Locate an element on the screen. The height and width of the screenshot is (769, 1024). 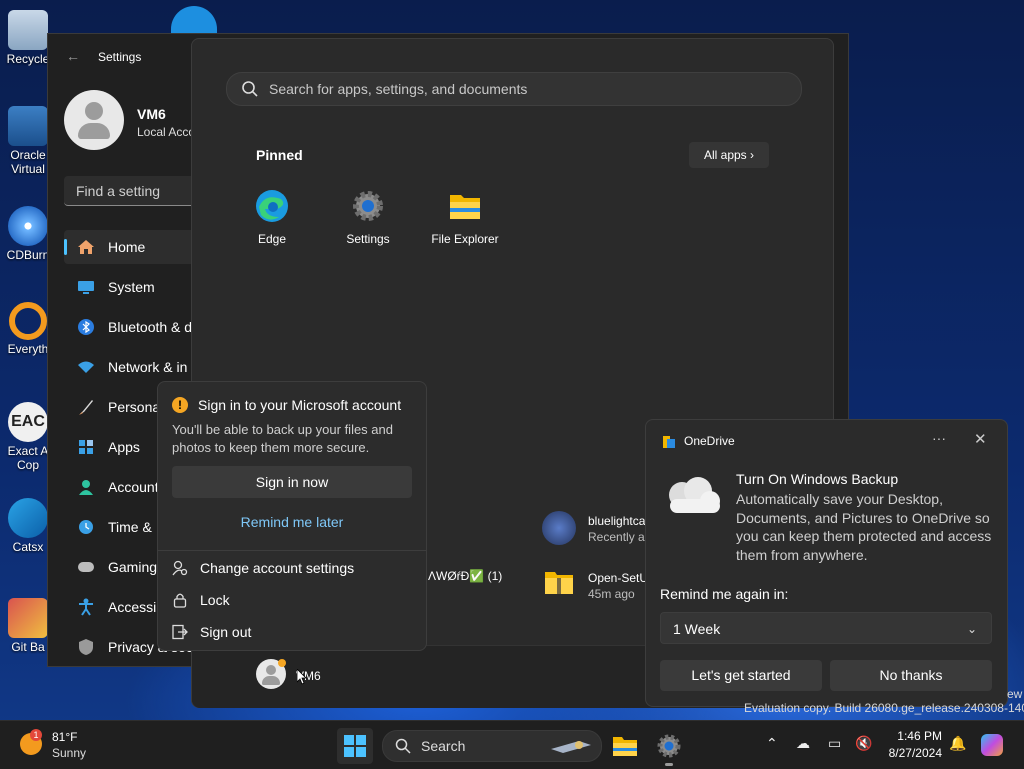
start-search-input: Search for apps, settings, and documents is located at coordinates (514, 89).